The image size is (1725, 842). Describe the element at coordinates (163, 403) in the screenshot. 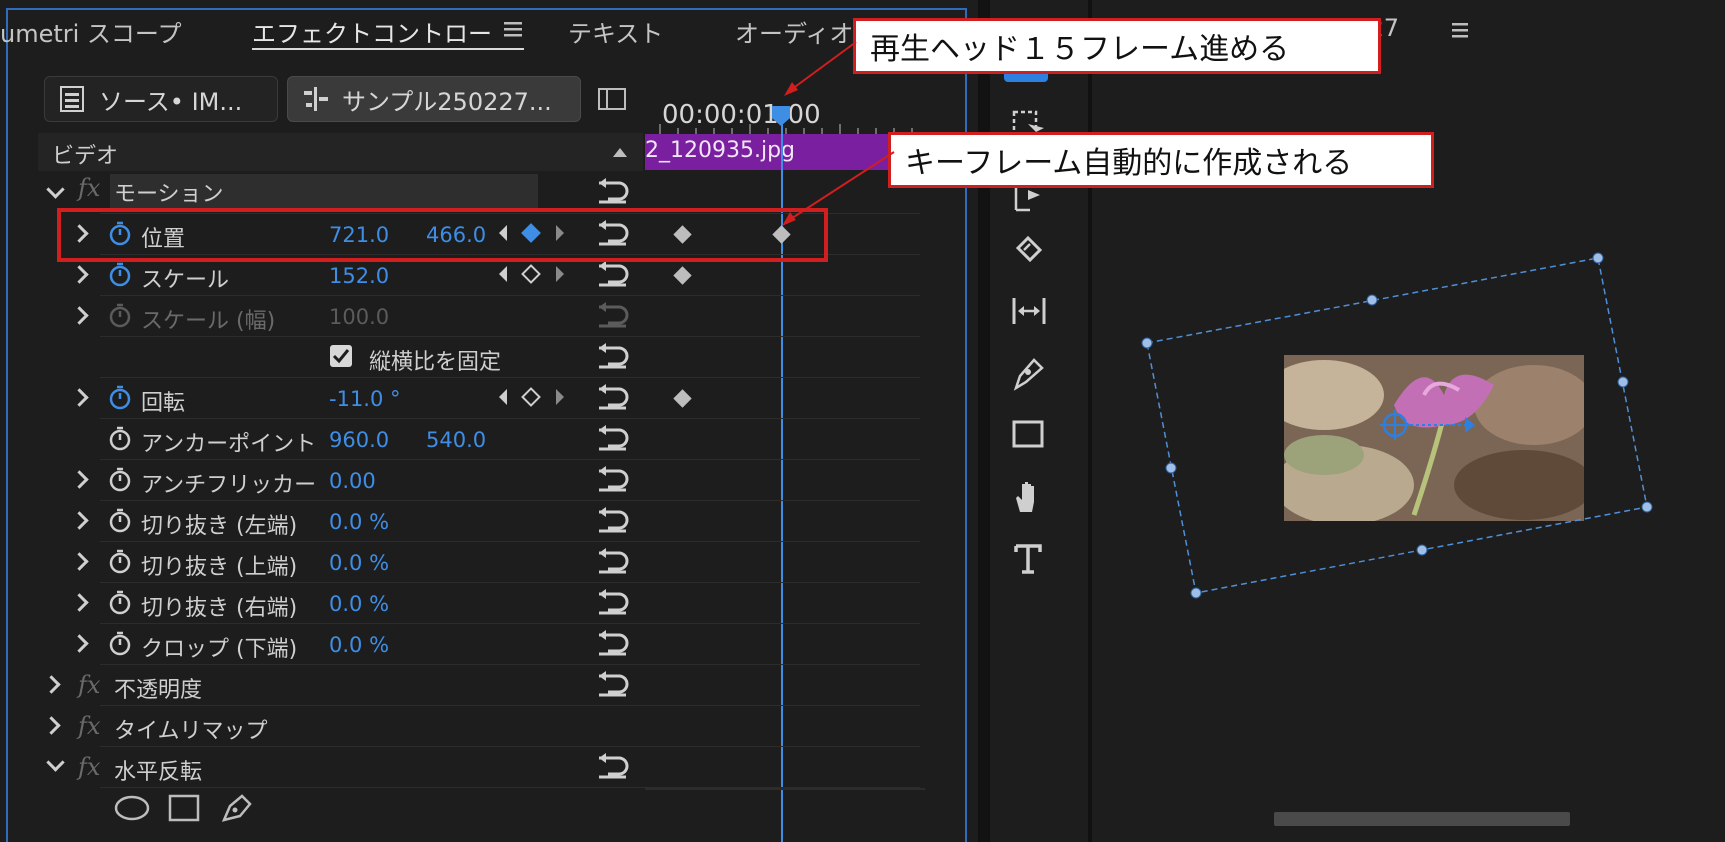

I see `prop-rotation-label: 回転` at that location.